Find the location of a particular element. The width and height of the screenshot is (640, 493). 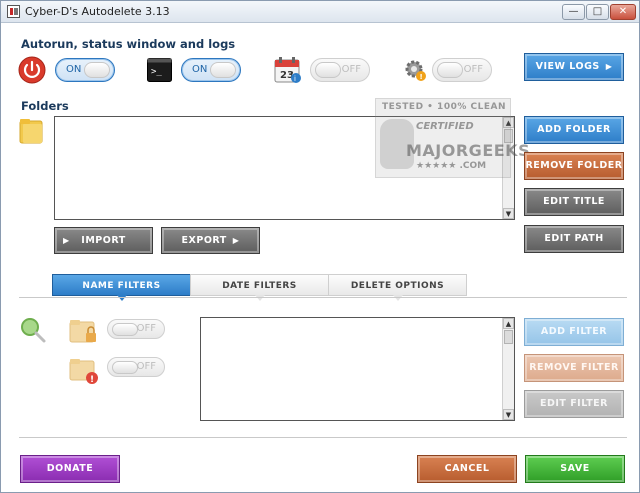

filter-list-scrollbar: ▲ ▼ is located at coordinates (508, 369).